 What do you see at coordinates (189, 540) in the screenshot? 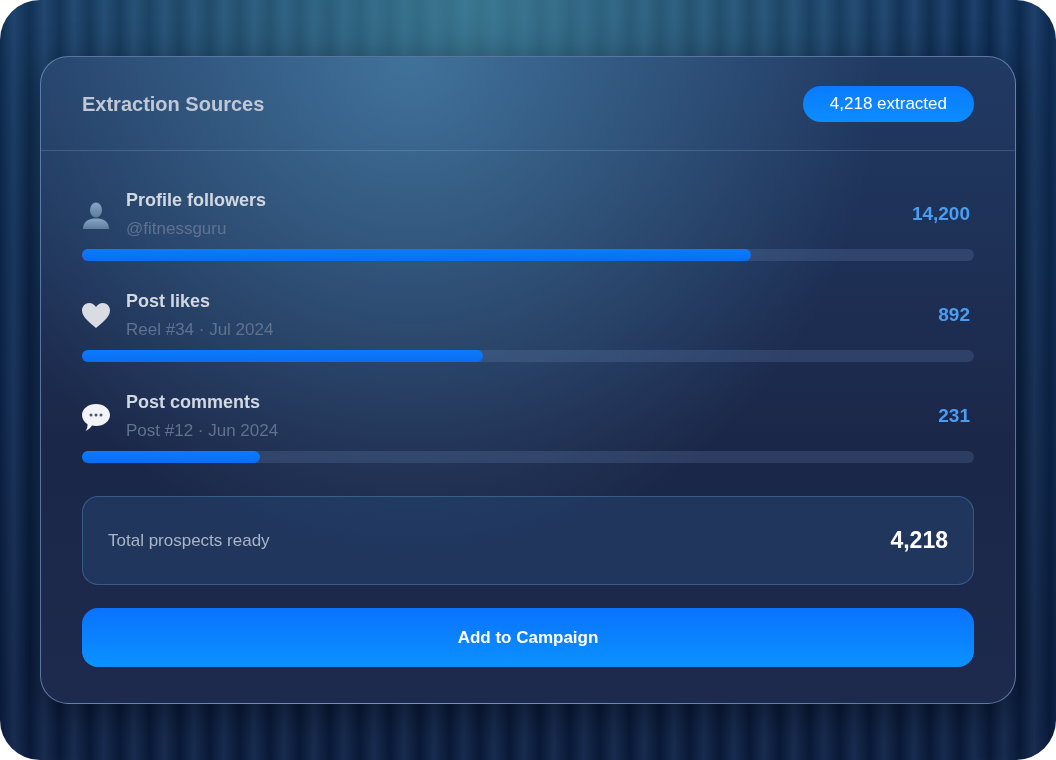
I see `total-label: Total prospects ready` at bounding box center [189, 540].